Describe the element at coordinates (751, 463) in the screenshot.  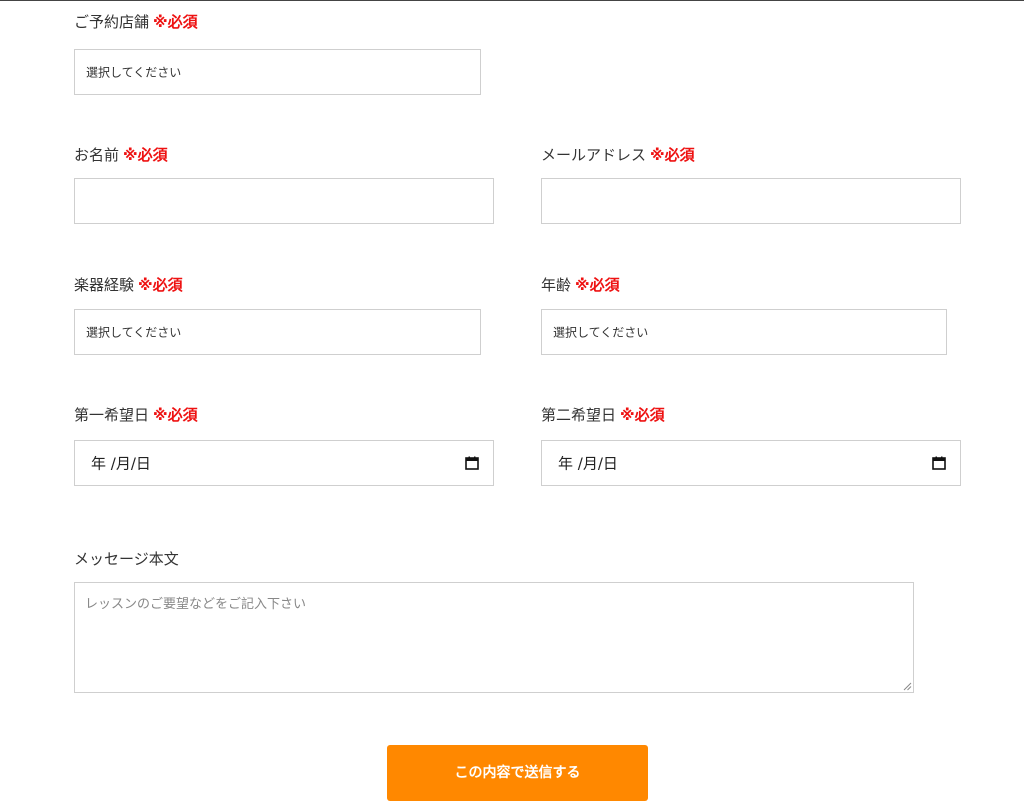
I see `second-date-input: 年 /月/日` at that location.